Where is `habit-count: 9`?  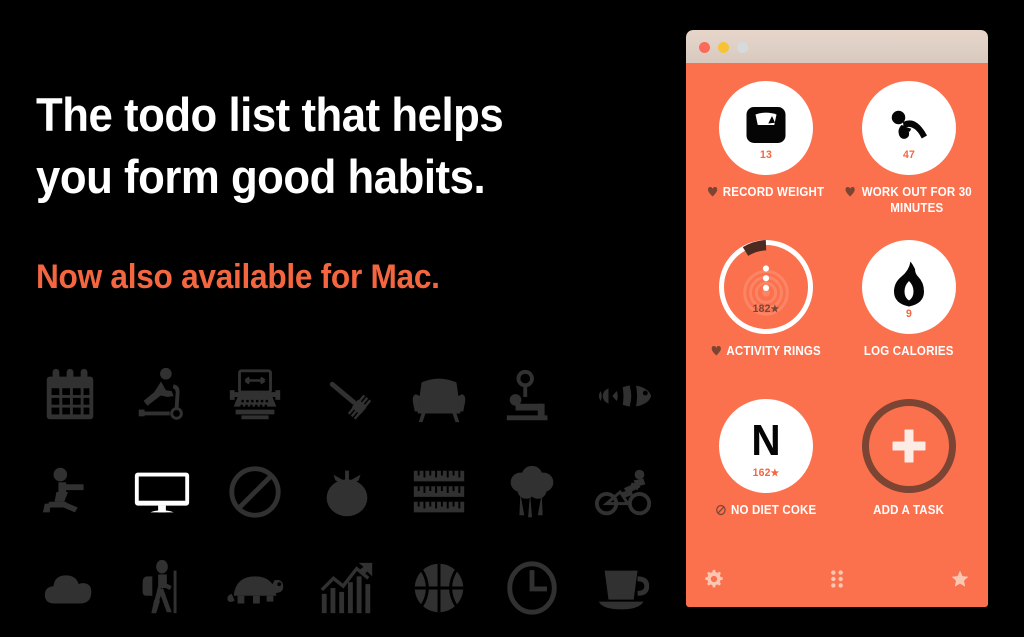
habit-count: 9 is located at coordinates (908, 314).